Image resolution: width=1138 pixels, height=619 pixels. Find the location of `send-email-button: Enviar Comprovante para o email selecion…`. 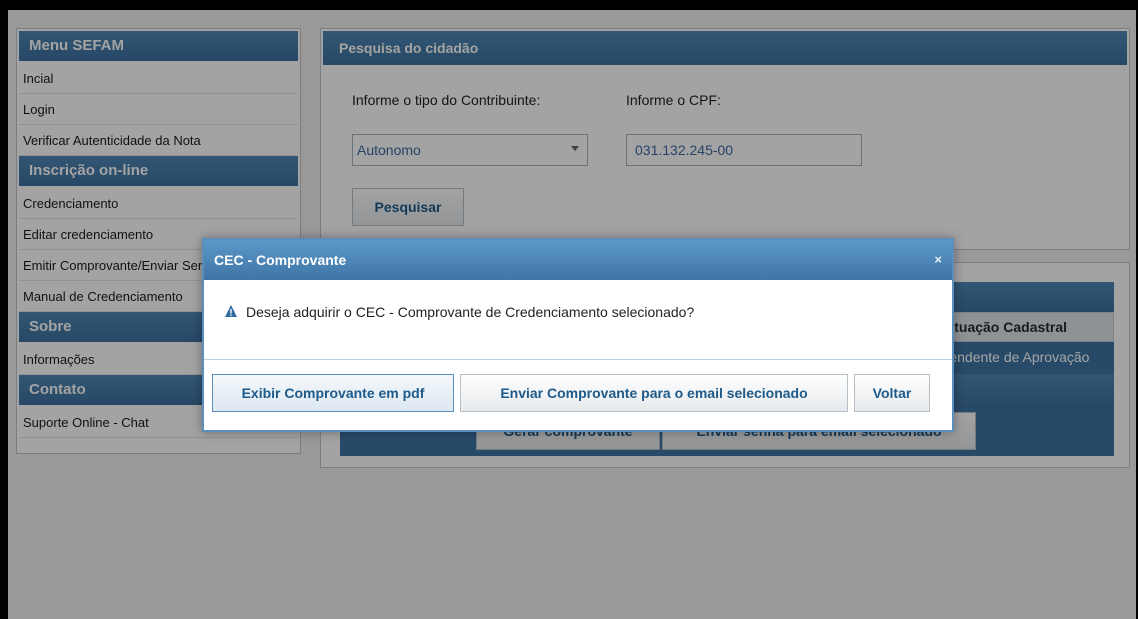

send-email-button: Enviar Comprovante para o email selecion… is located at coordinates (654, 393).